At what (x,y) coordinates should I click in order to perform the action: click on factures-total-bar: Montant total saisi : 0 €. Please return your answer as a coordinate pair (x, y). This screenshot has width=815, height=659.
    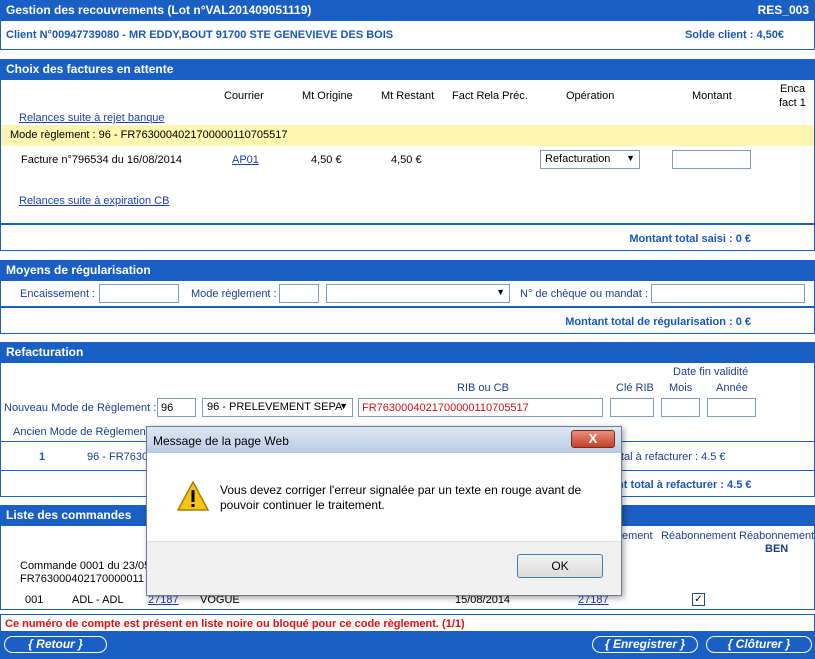
    Looking at the image, I should click on (407, 237).